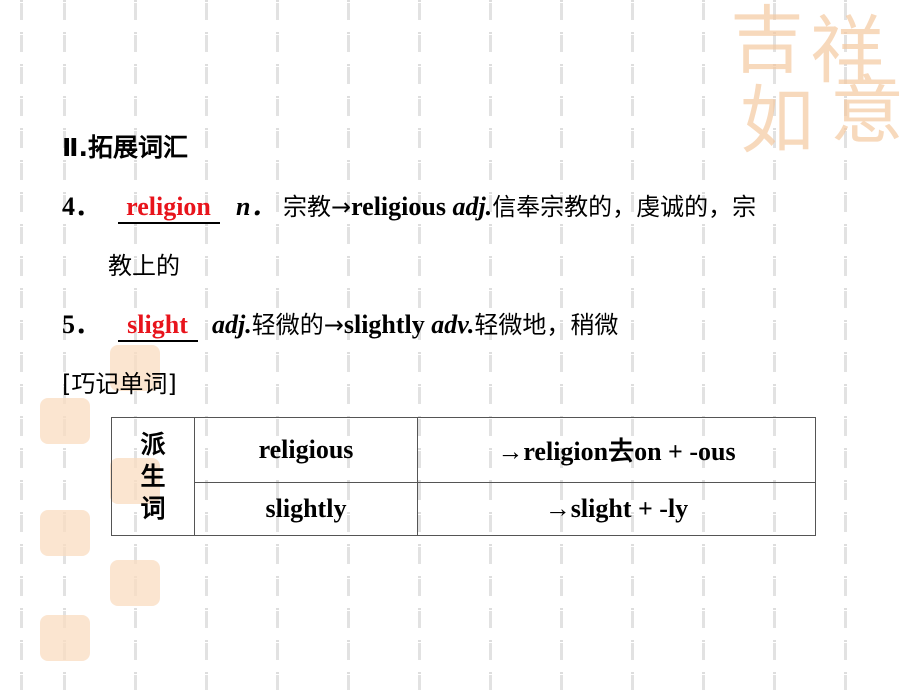 This screenshot has width=920, height=690. I want to click on table-row: 派 生 词 religious →religion去on + -ous, so click(463, 476).